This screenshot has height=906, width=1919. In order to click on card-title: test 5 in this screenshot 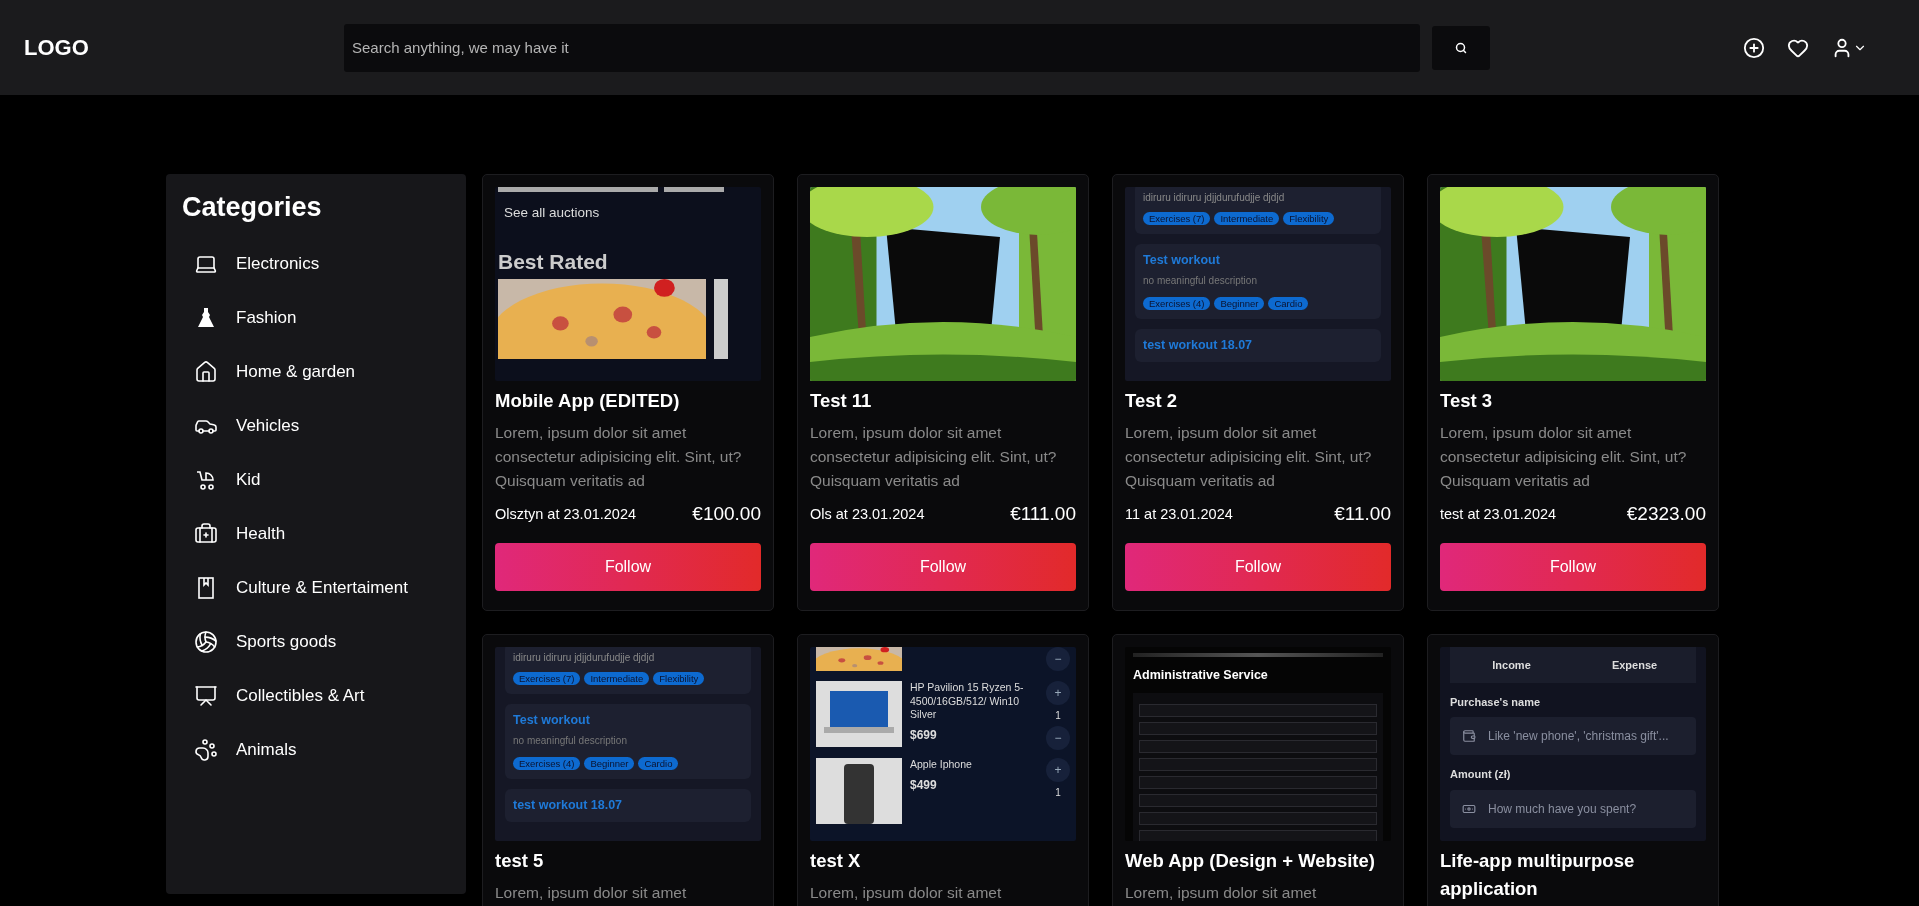, I will do `click(520, 861)`.